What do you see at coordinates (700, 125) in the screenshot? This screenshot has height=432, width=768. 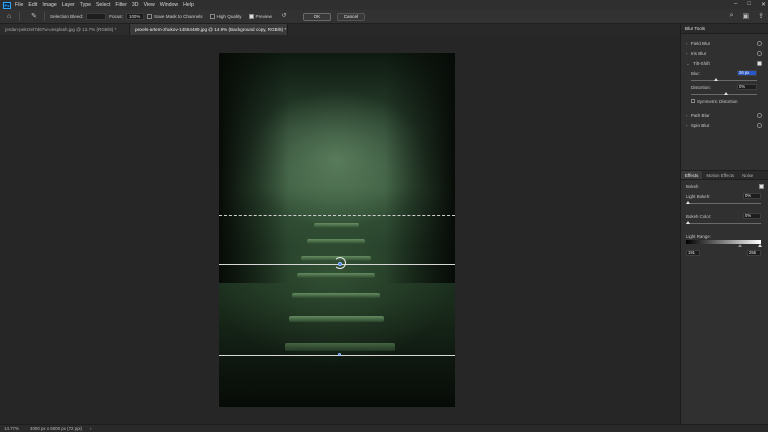 I see `blur-item-label: Spin Blur` at bounding box center [700, 125].